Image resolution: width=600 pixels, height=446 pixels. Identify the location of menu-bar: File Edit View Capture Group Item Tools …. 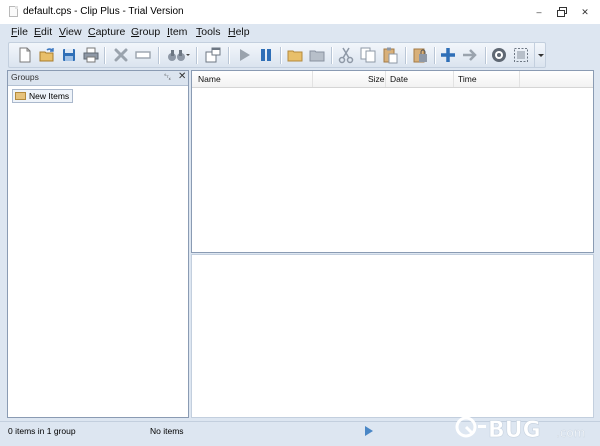
(300, 32).